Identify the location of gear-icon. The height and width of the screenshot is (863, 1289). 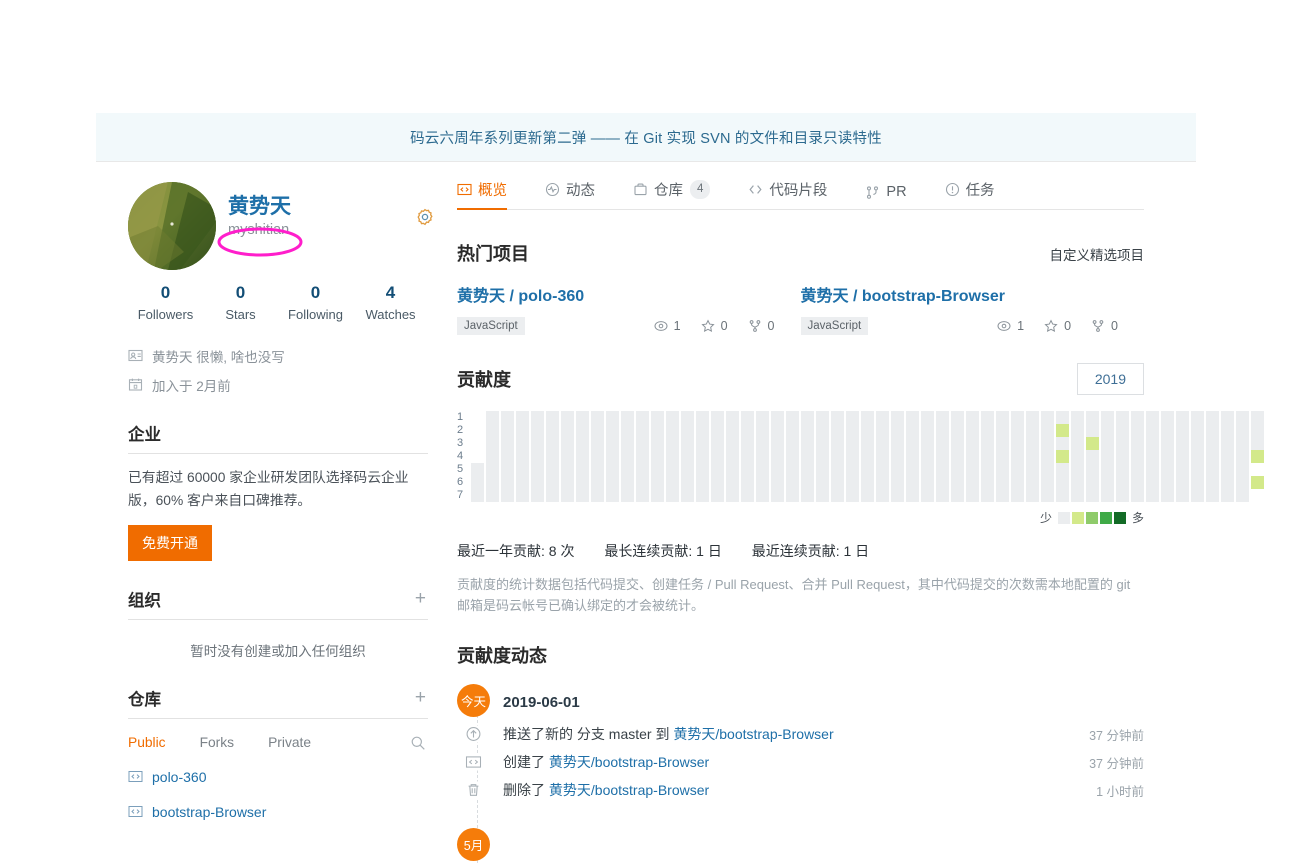
(425, 217).